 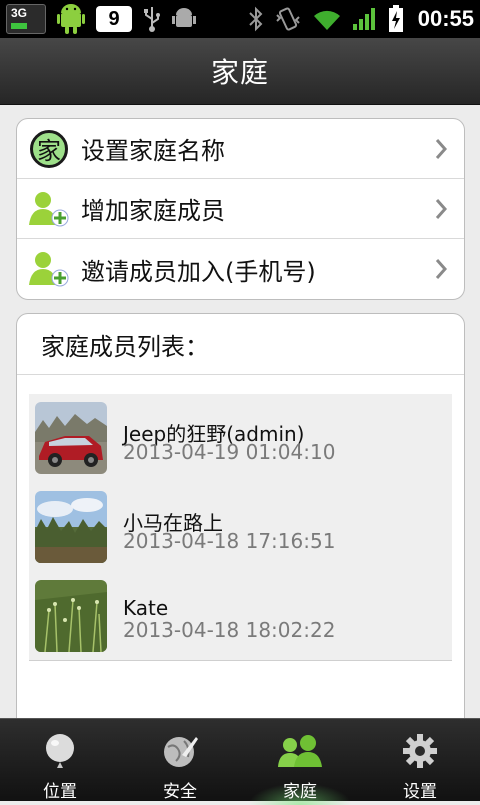 What do you see at coordinates (420, 751) in the screenshot?
I see `gear-icon` at bounding box center [420, 751].